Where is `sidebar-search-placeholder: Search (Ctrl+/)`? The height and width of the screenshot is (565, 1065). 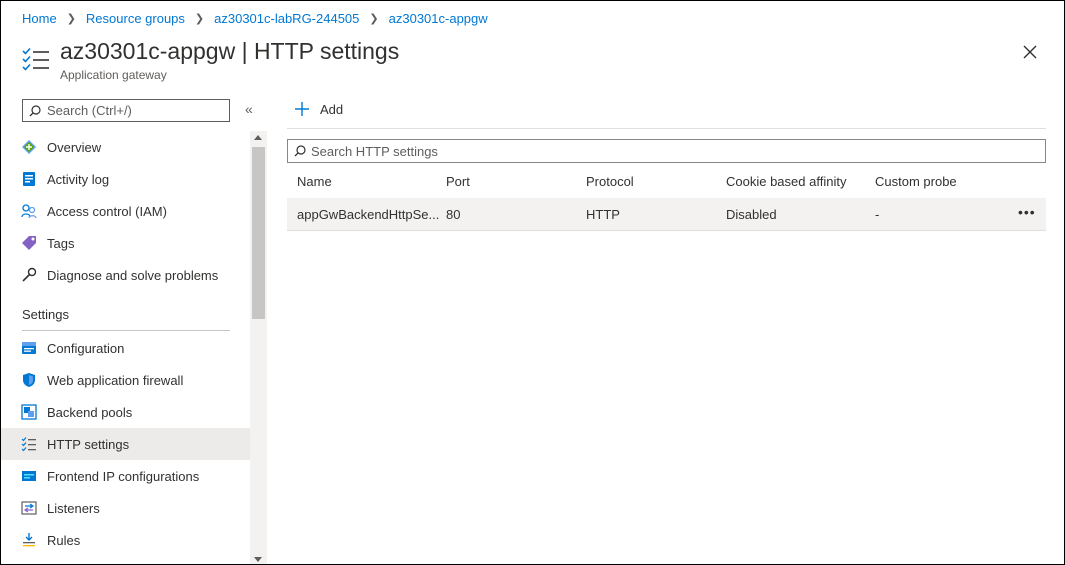 sidebar-search-placeholder: Search (Ctrl+/) is located at coordinates (89, 110).